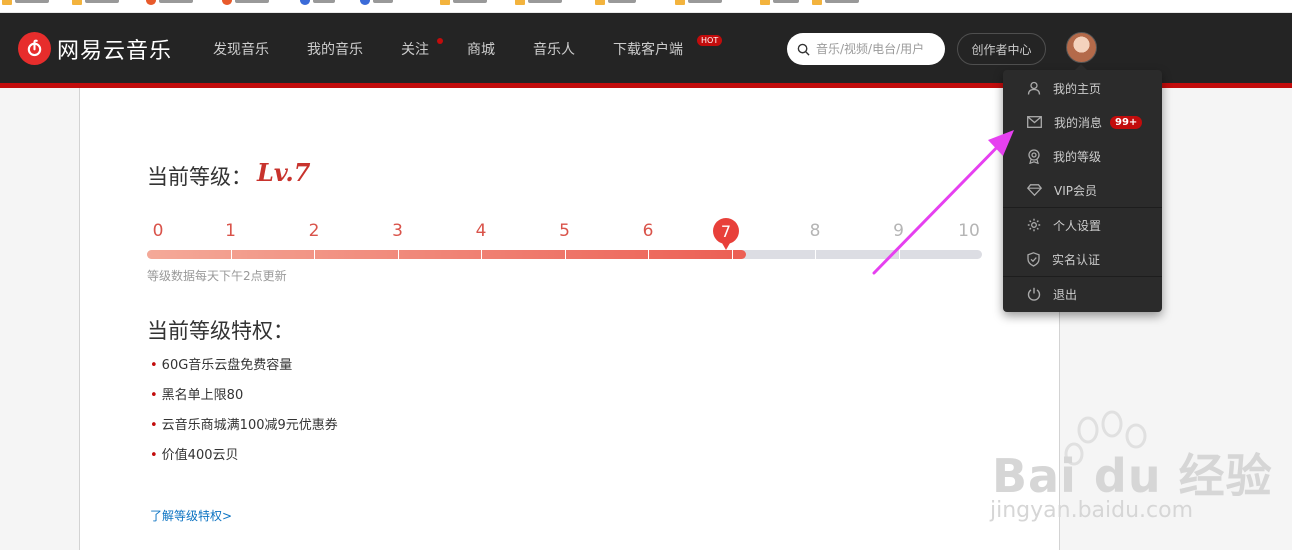 Image resolution: width=1292 pixels, height=550 pixels. I want to click on privilege-item-text: 黑名单上限80, so click(202, 395).